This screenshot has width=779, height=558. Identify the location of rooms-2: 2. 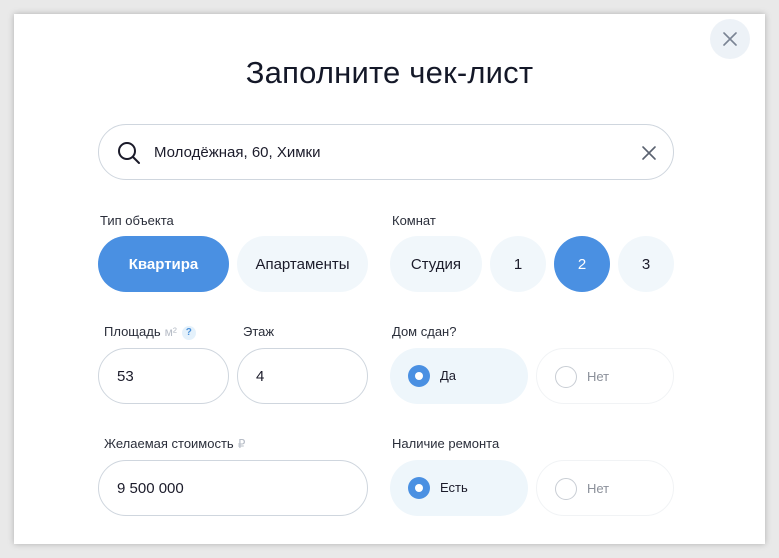
(582, 264).